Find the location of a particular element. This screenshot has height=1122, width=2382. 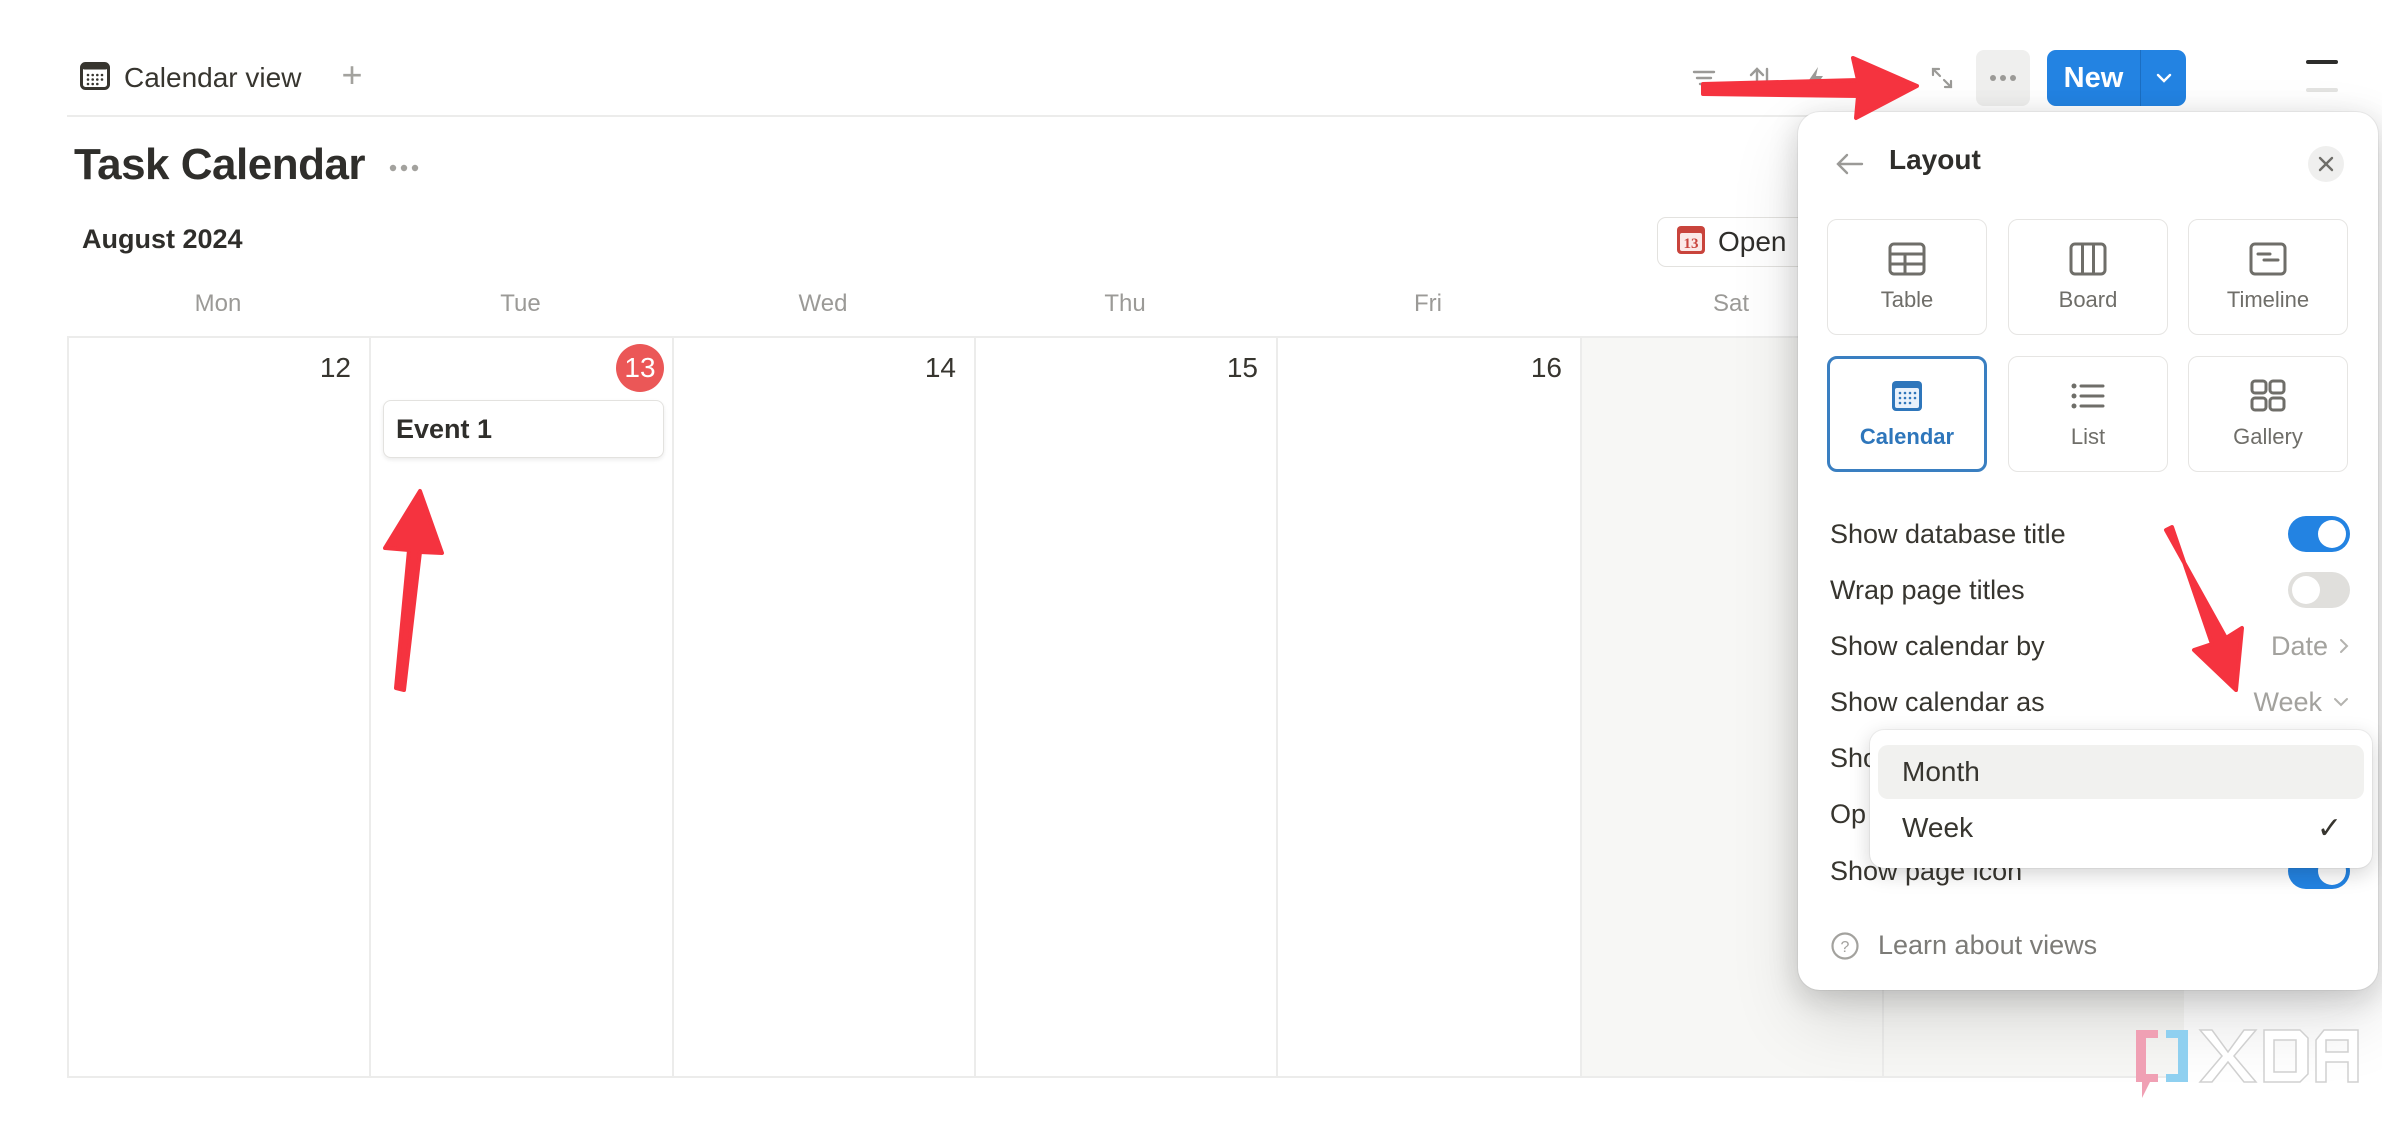

search-button is located at coordinates (1876, 78).